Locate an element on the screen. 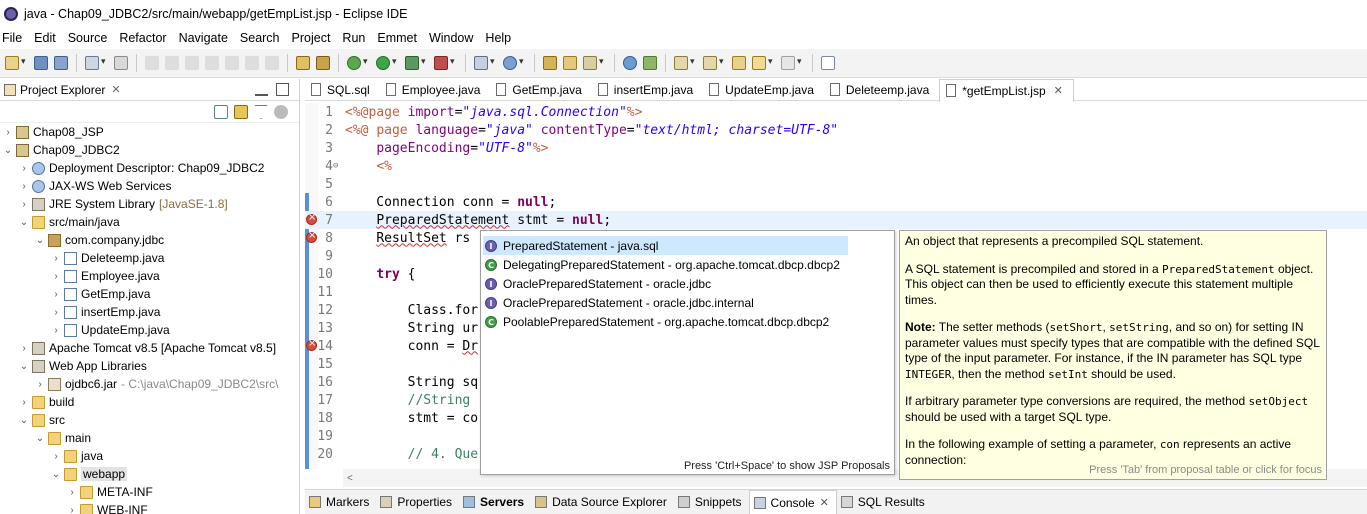 This screenshot has height=514, width=1367. scroll-left-icon: < is located at coordinates (350, 478).